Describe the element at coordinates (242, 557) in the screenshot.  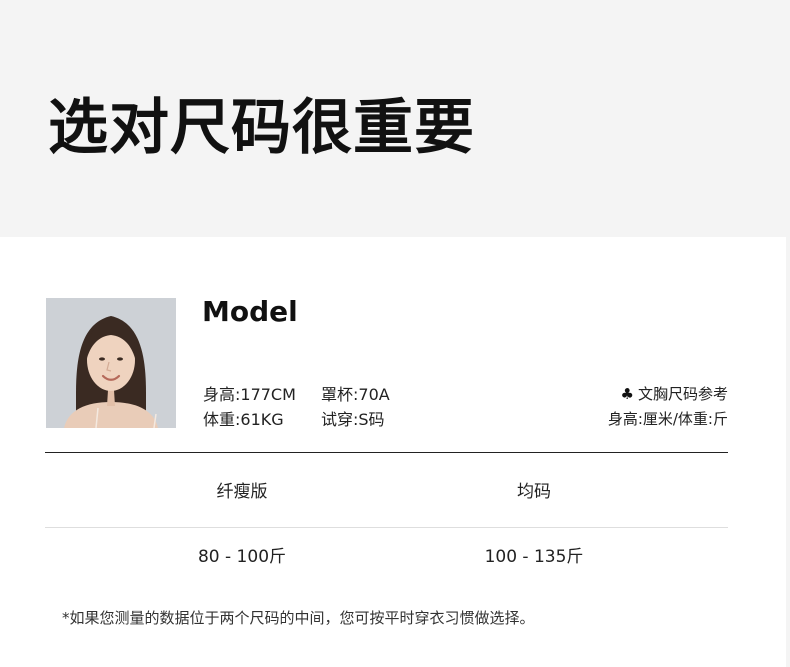
I see `table-cell-slim-range: 80 - 100斤` at that location.